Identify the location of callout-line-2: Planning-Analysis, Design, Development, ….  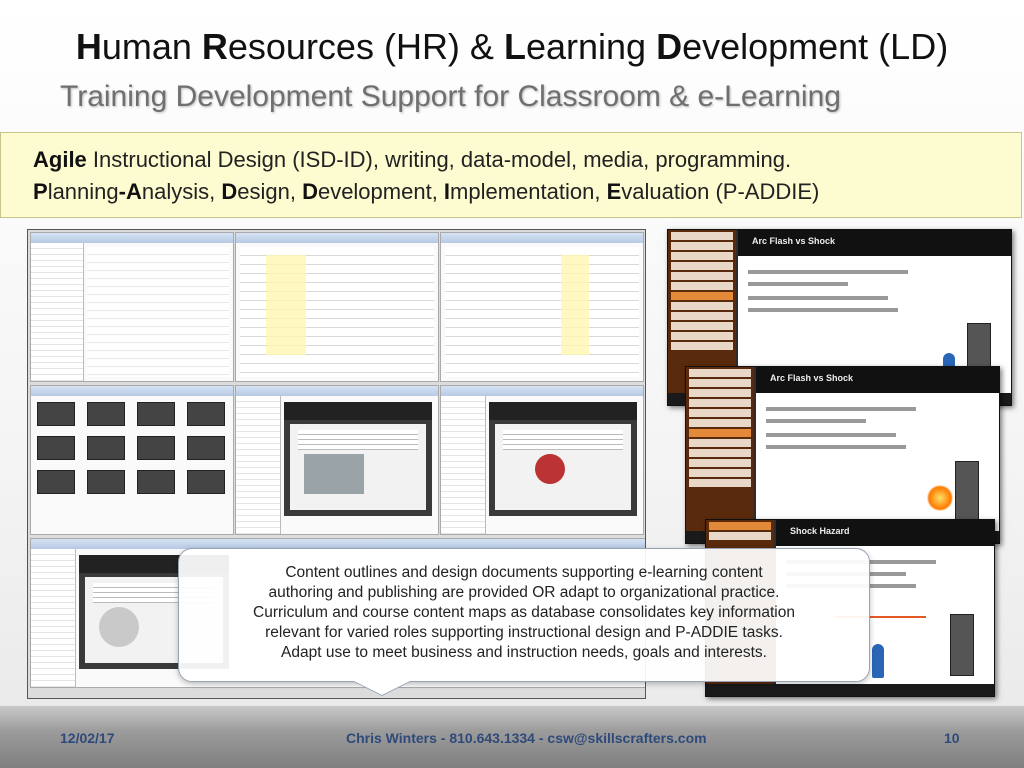
(426, 191).